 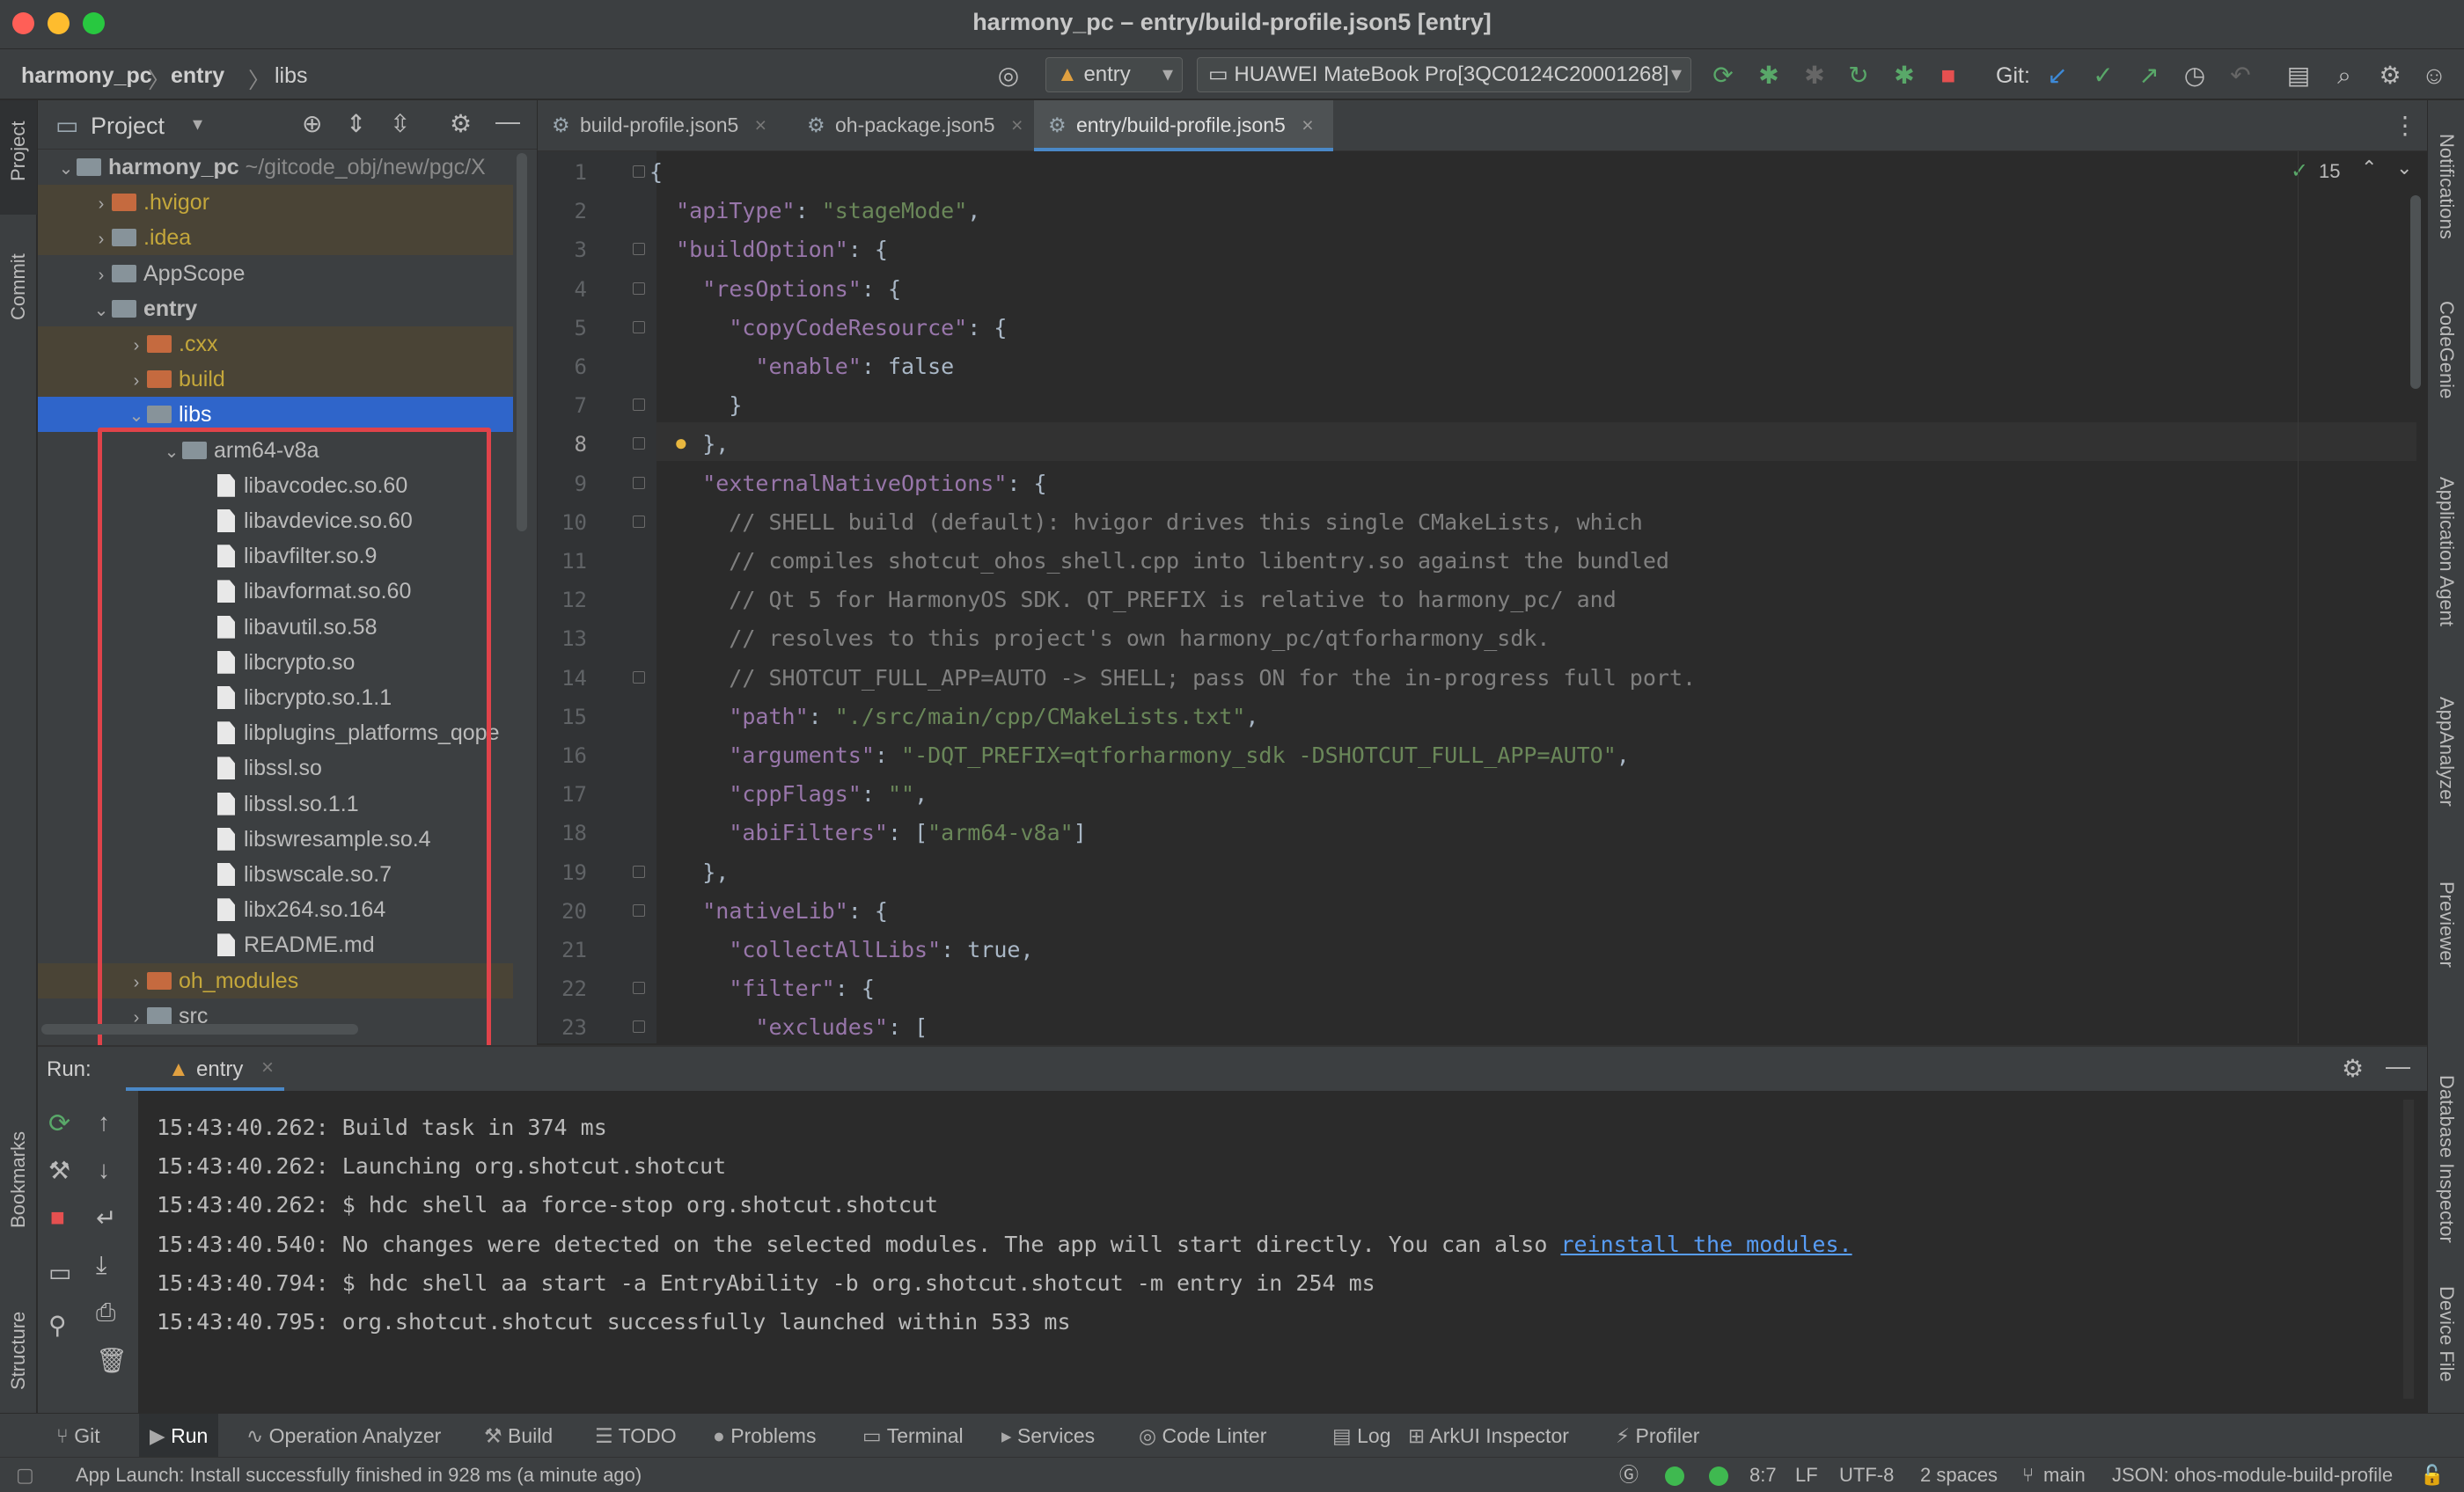 I want to click on search-icon: ⌕, so click(x=2344, y=76).